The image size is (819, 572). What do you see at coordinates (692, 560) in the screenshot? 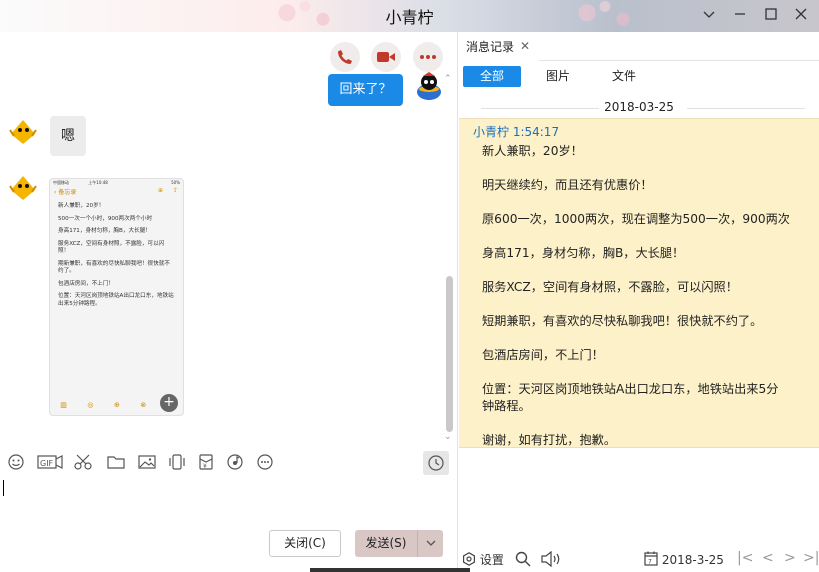
I see `calendar-date: 2018-3-25` at bounding box center [692, 560].